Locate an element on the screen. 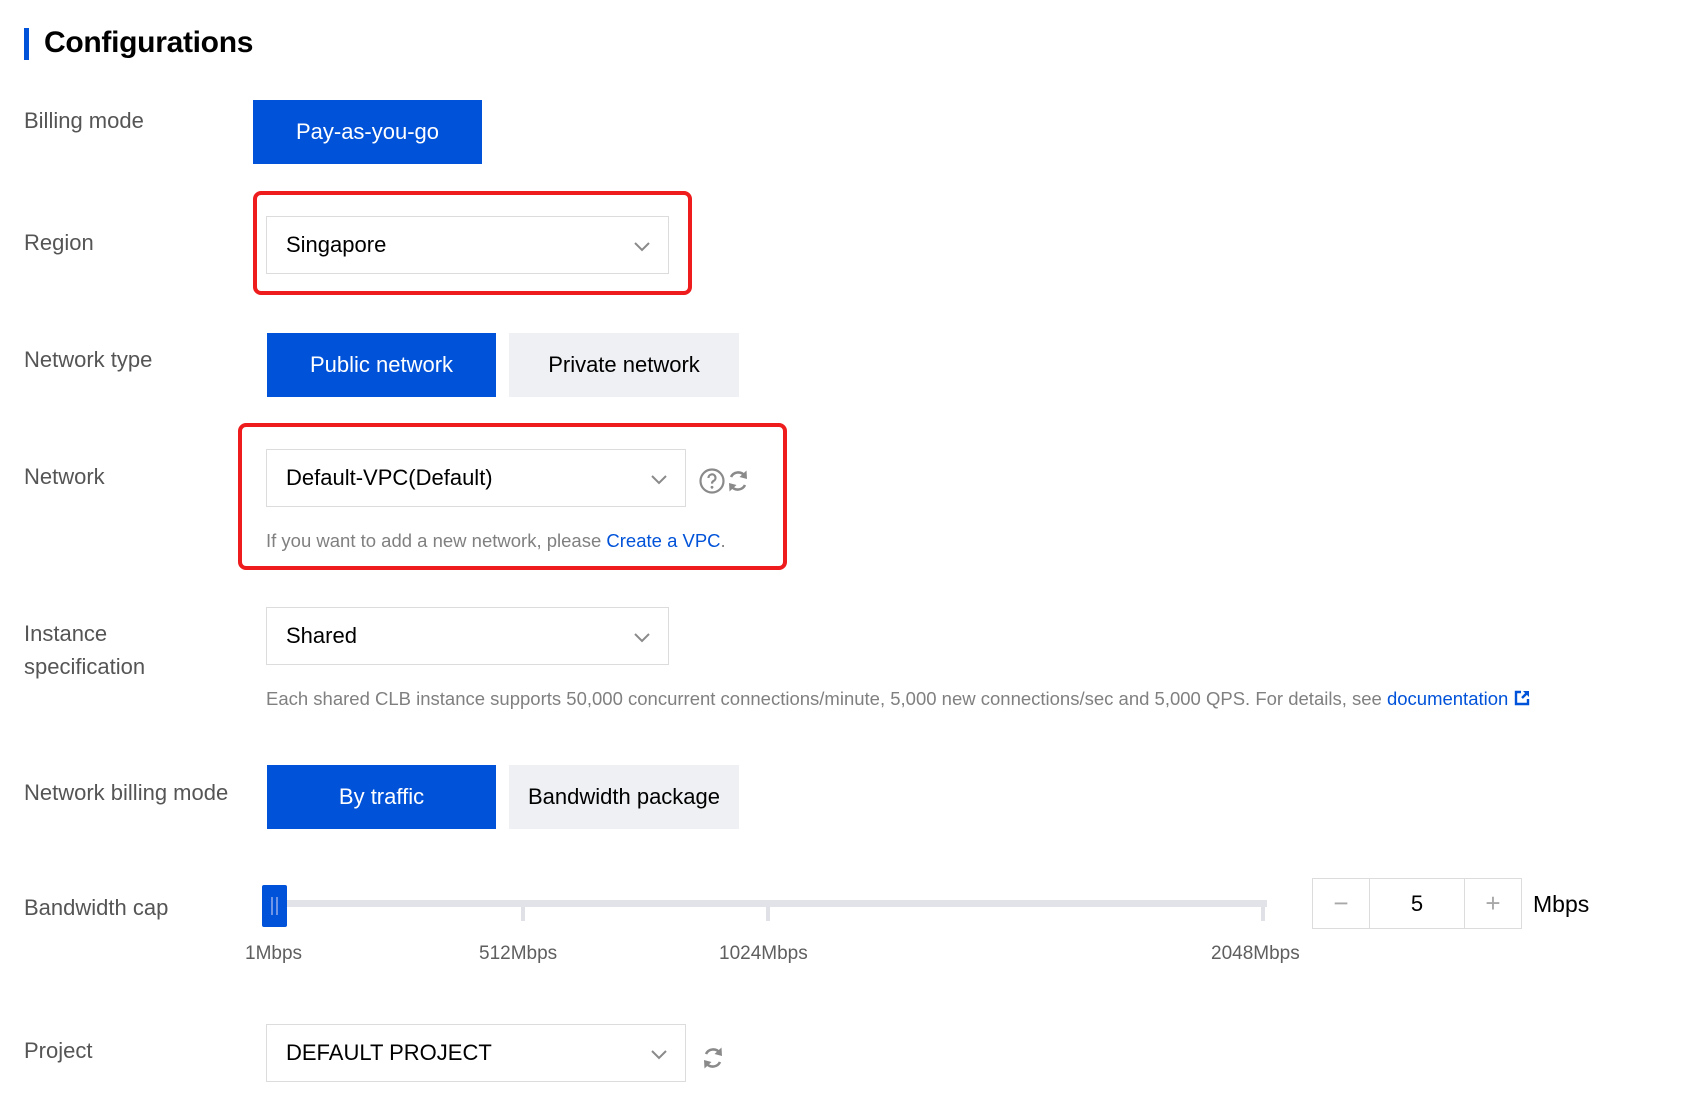 This screenshot has width=1686, height=1102. project-label: Project is located at coordinates (58, 1050).